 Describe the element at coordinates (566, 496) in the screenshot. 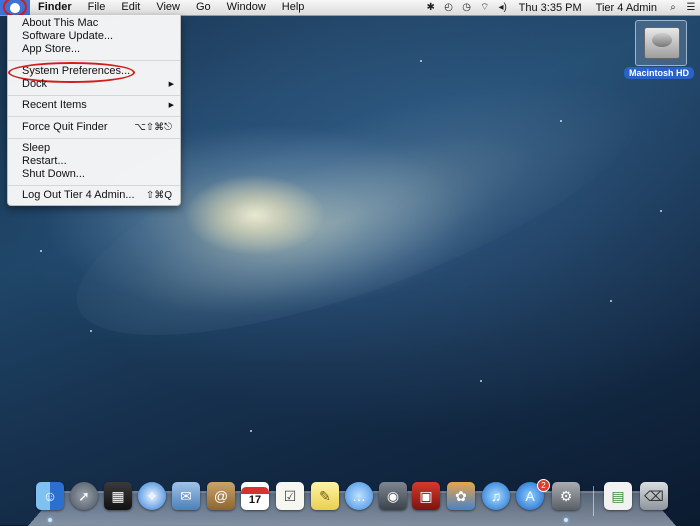

I see `system-preferences-icon: ⚙` at that location.